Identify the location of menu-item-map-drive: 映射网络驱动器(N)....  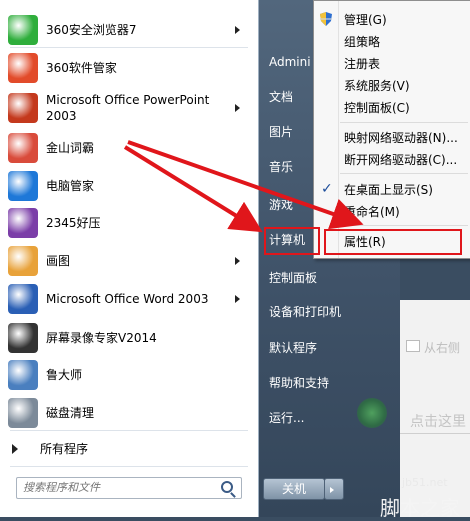
(401, 138).